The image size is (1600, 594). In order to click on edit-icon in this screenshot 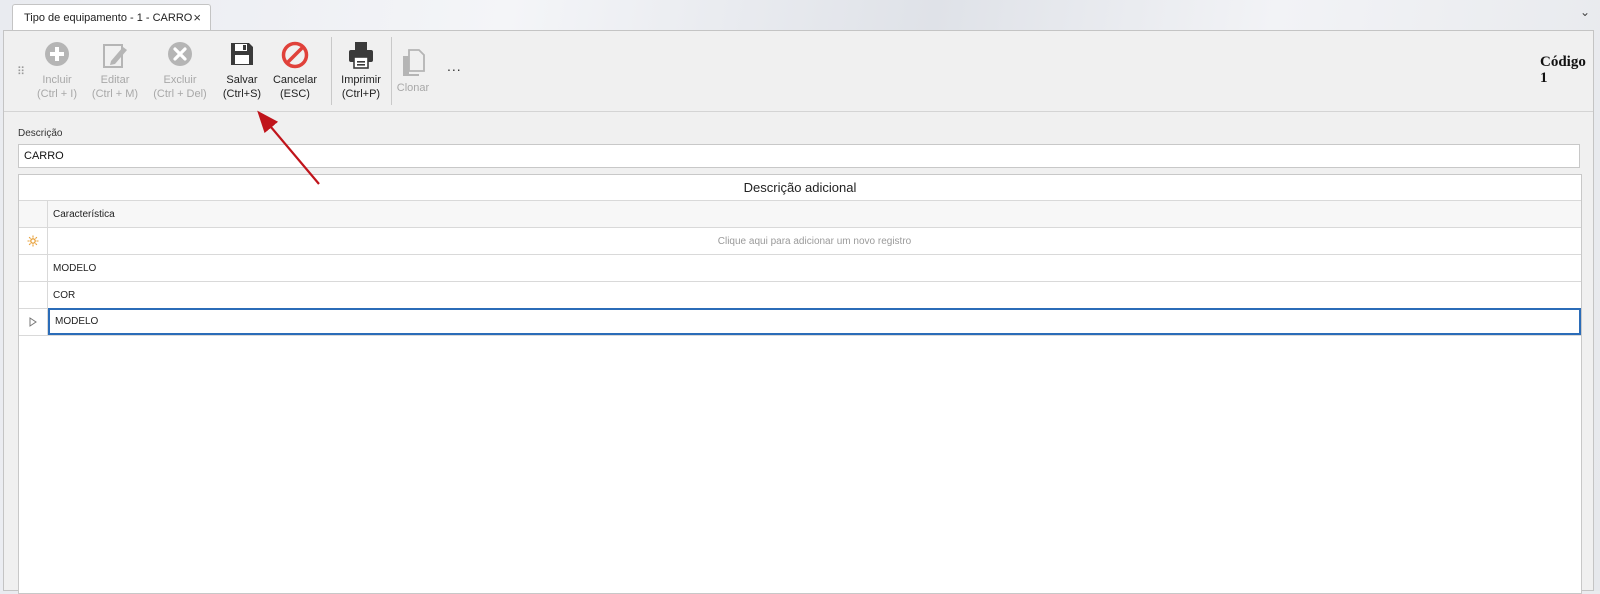, I will do `click(115, 56)`.